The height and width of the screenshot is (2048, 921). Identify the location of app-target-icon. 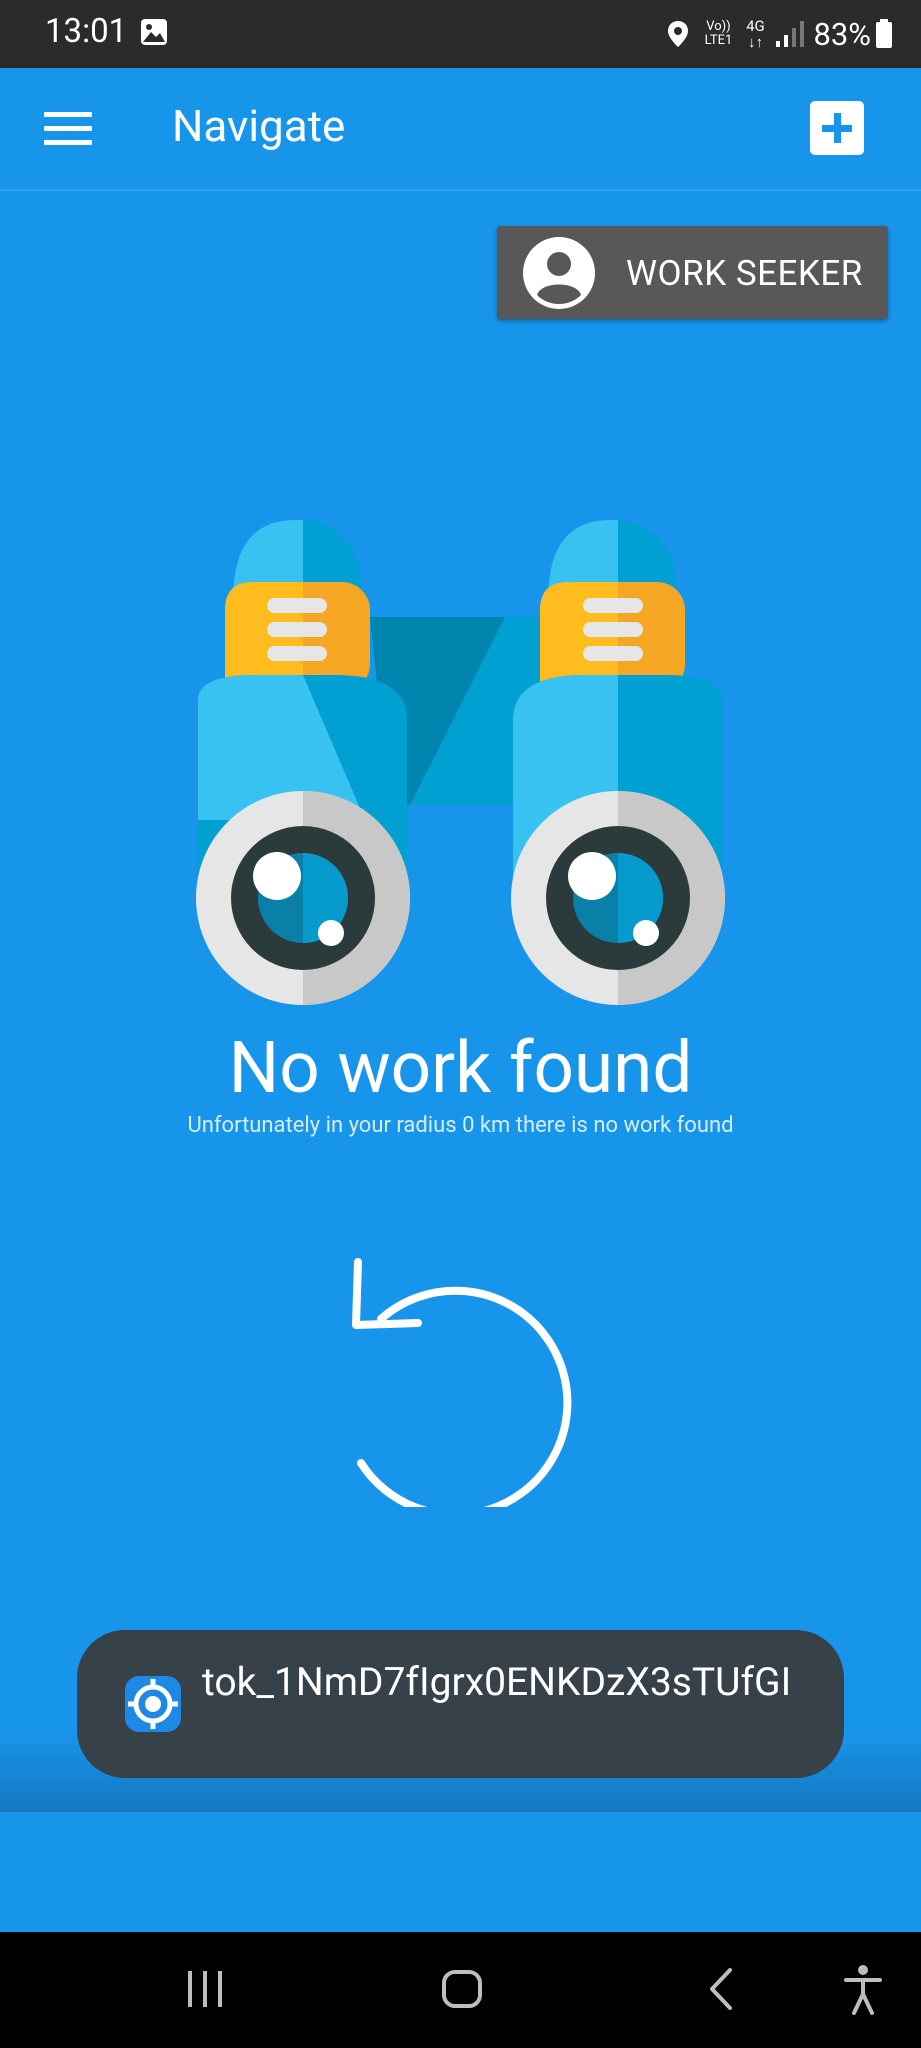
(153, 1704).